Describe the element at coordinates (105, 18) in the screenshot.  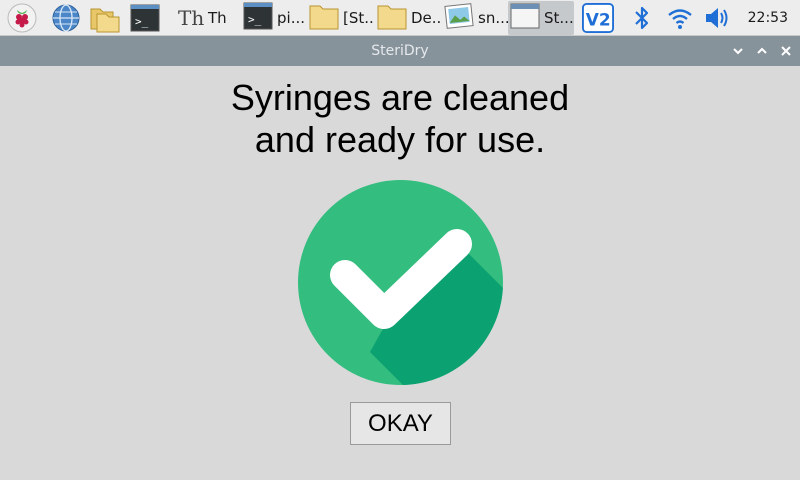
I see `file-manager-icon` at that location.